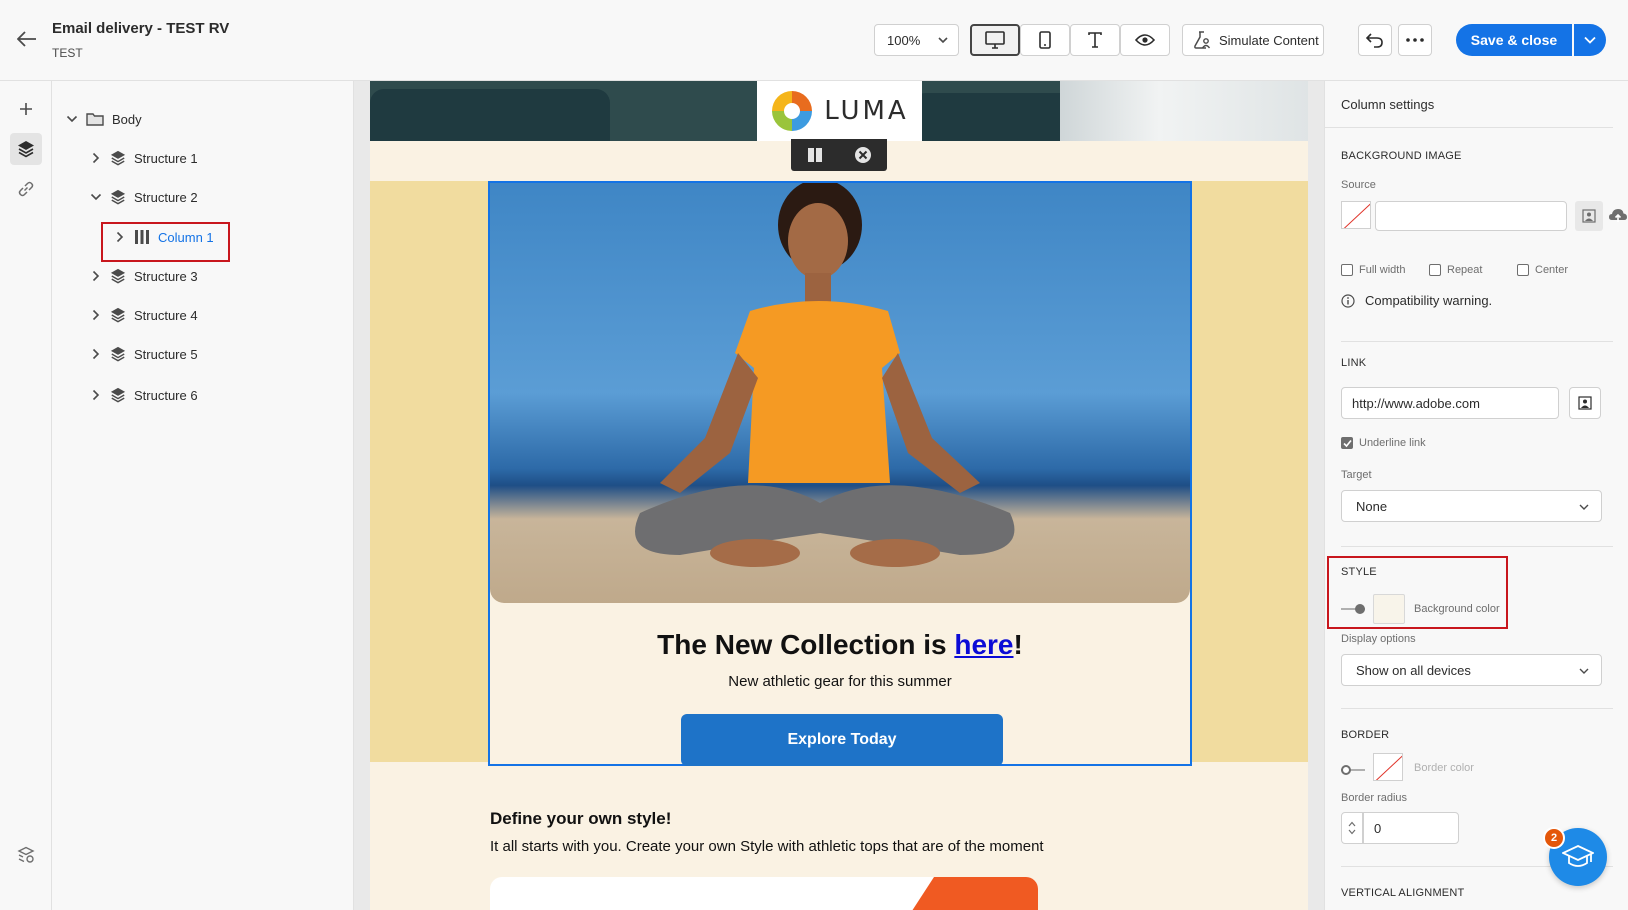 The width and height of the screenshot is (1628, 910). I want to click on save-options-button, so click(1590, 40).